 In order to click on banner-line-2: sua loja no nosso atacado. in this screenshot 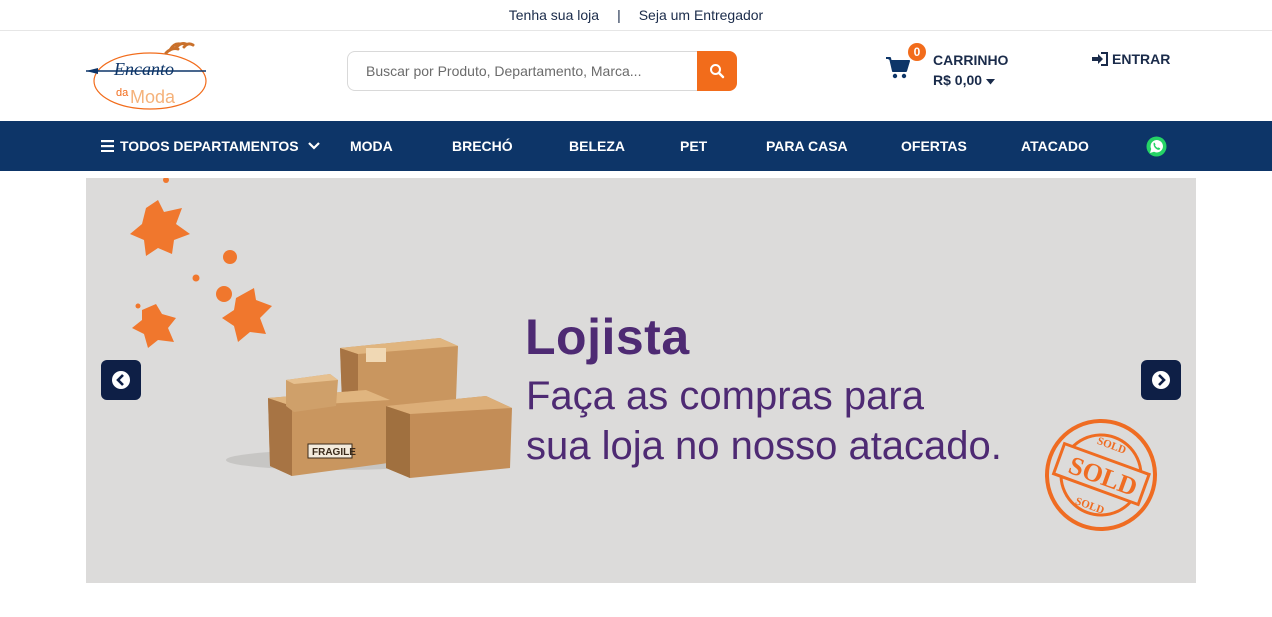, I will do `click(764, 446)`.